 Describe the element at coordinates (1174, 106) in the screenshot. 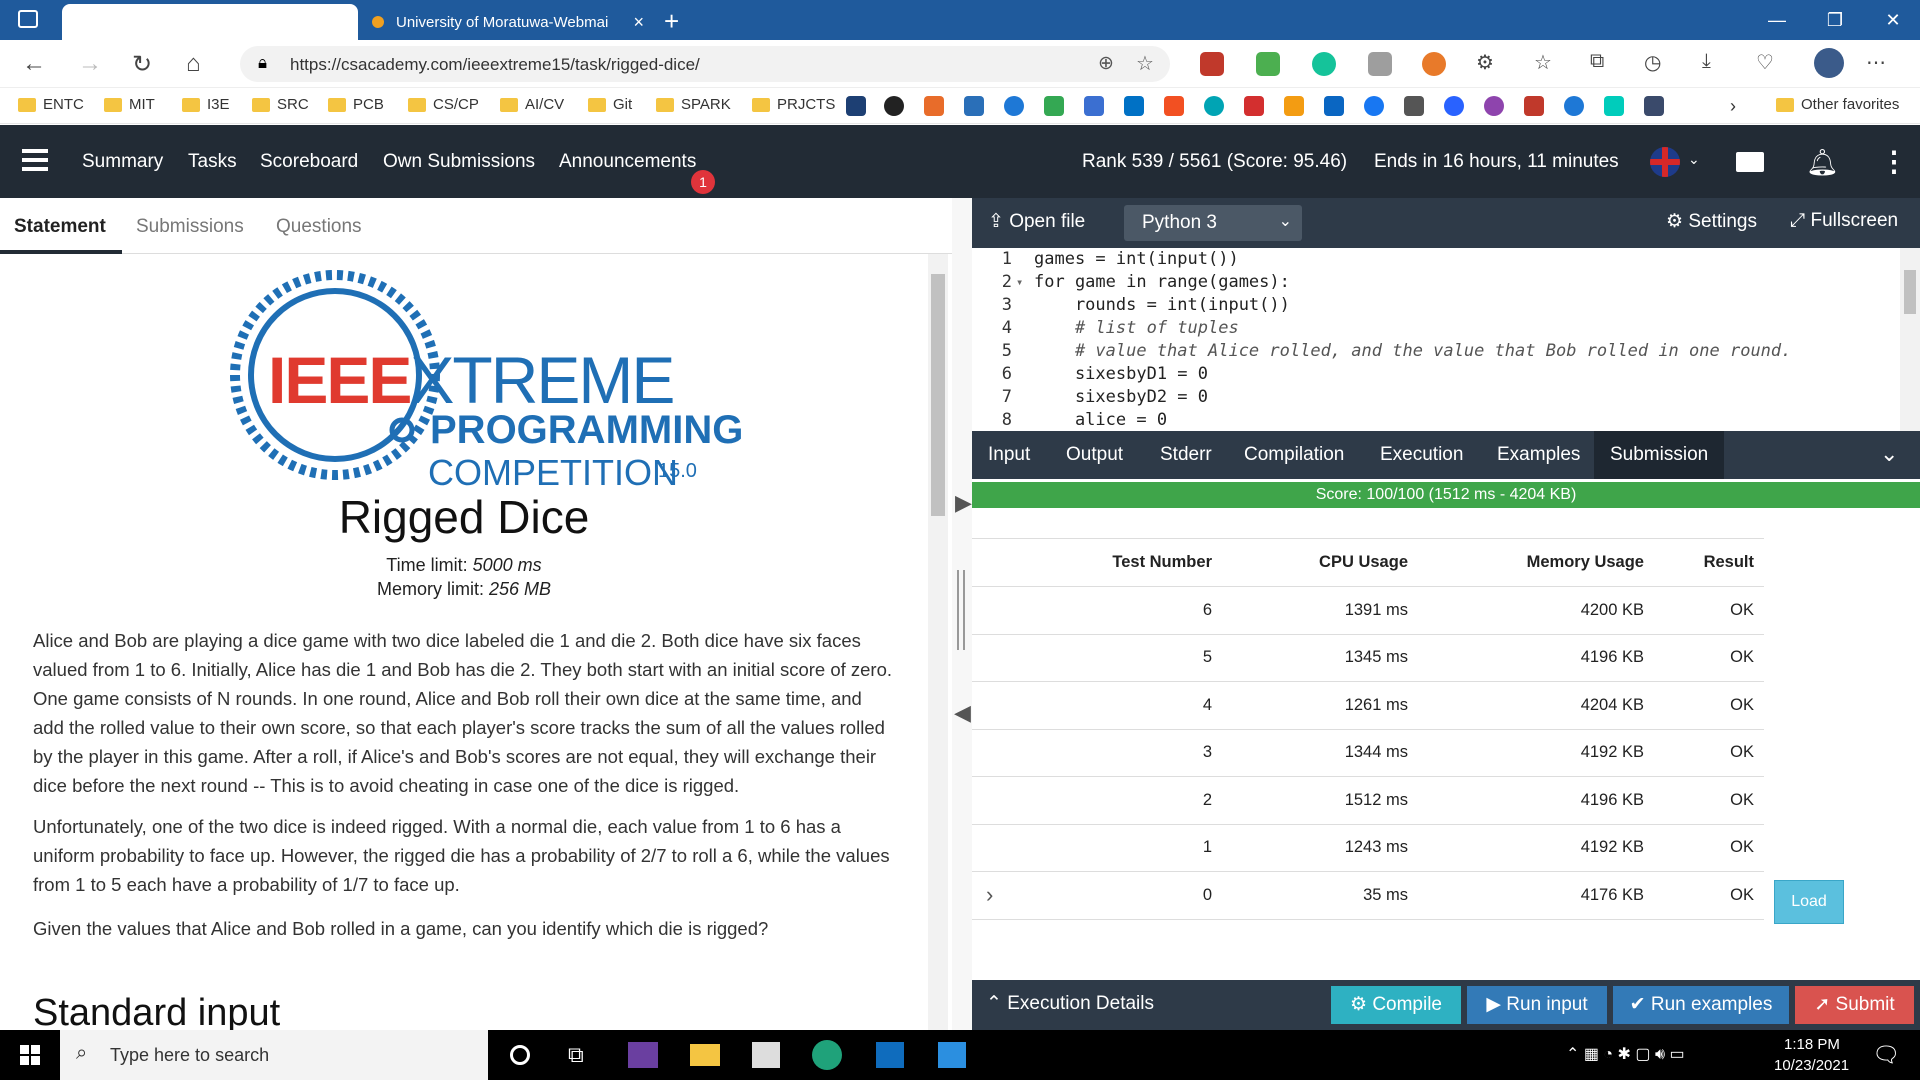

I see `microsoft-favicon-icon` at that location.